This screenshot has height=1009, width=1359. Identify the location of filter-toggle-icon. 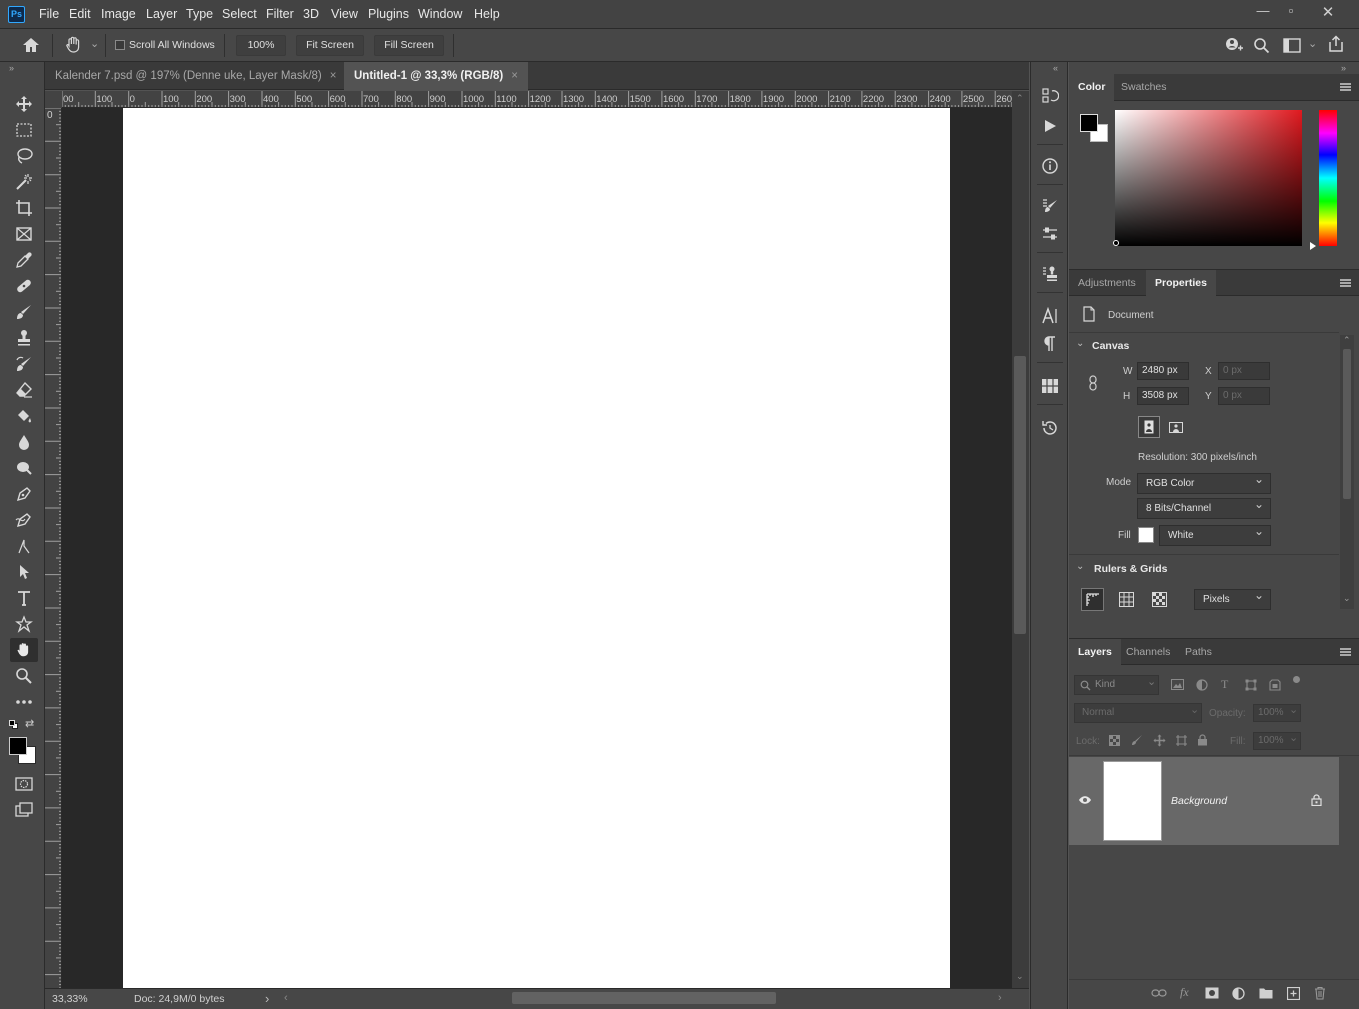
(1296, 679).